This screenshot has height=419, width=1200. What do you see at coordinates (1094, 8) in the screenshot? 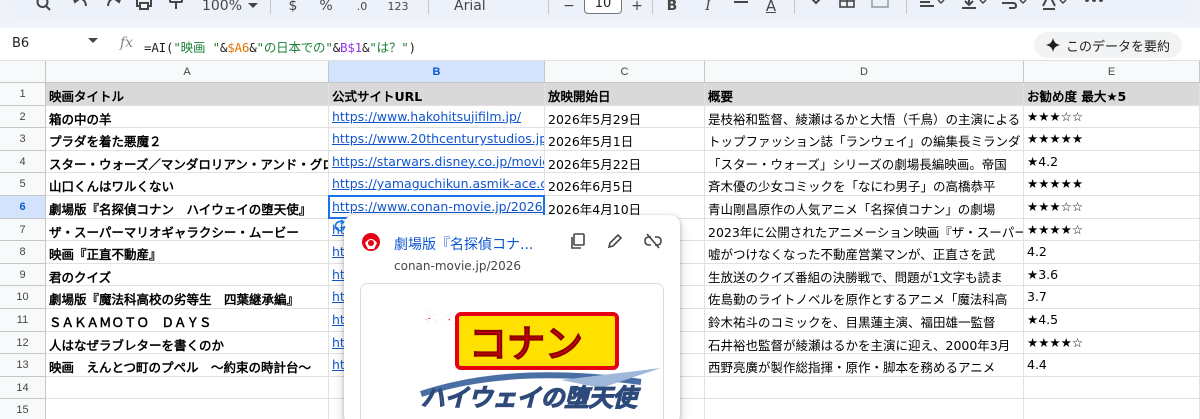
I see `more-tools-icon` at bounding box center [1094, 8].